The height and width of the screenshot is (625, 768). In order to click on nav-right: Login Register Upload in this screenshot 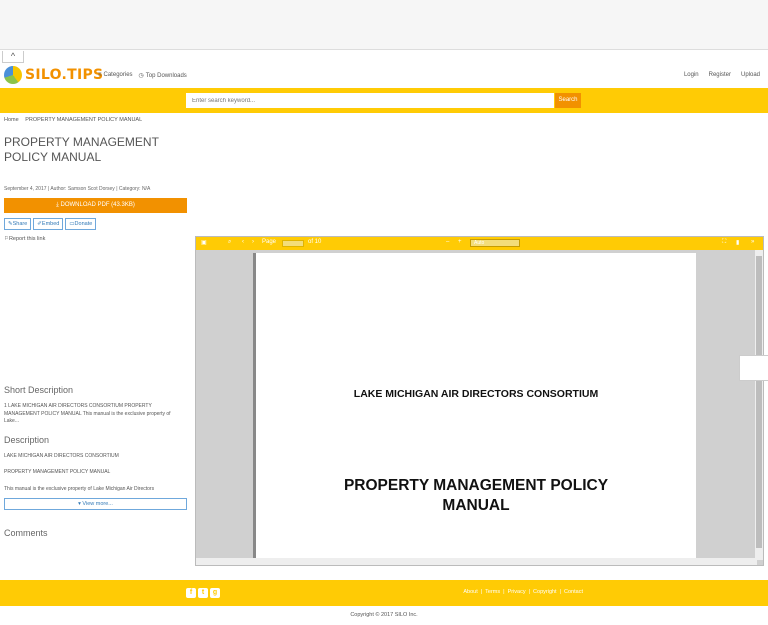, I will do `click(722, 75)`.